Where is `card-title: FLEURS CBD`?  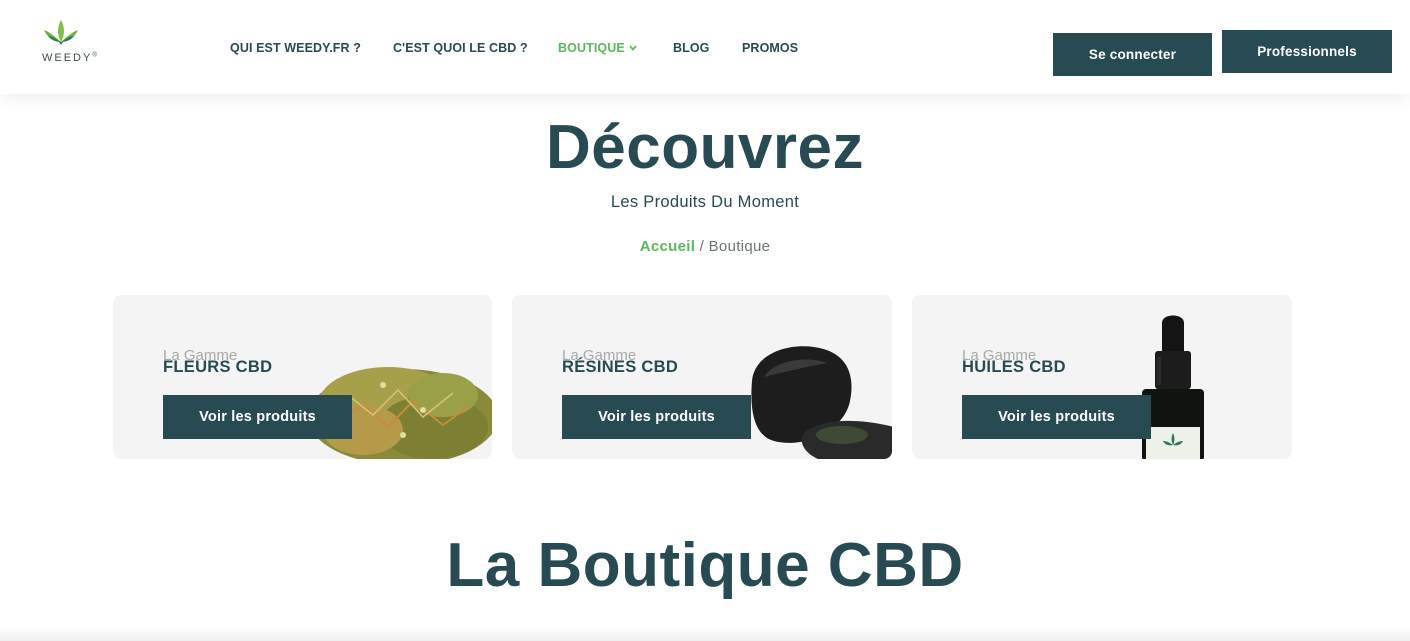
card-title: FLEURS CBD is located at coordinates (218, 367).